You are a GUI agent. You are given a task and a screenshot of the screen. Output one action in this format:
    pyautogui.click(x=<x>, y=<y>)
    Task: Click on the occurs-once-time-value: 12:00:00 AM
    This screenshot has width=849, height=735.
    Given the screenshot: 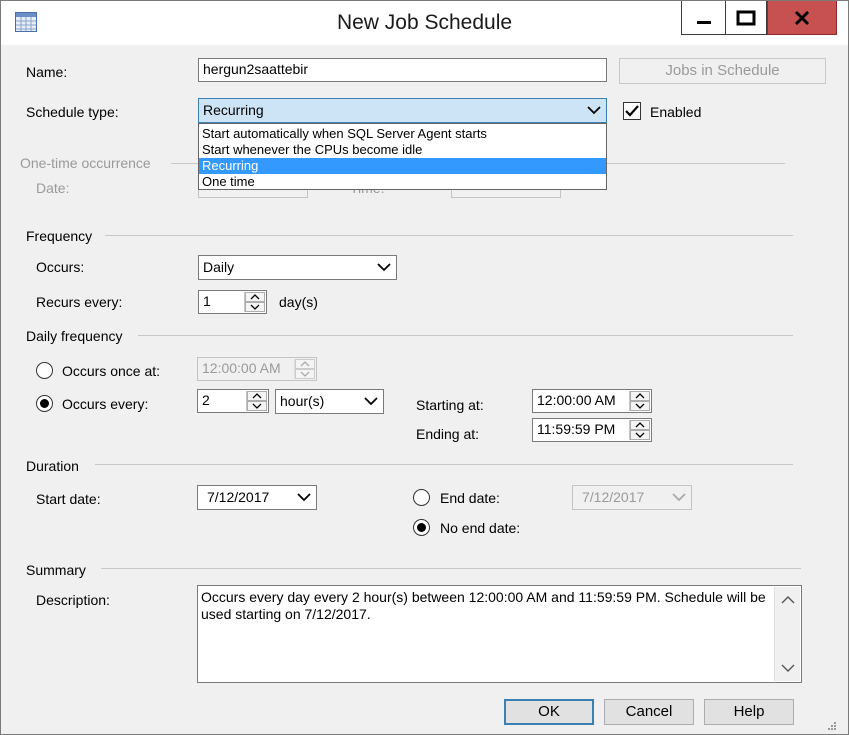 What is the action you would take?
    pyautogui.click(x=241, y=368)
    